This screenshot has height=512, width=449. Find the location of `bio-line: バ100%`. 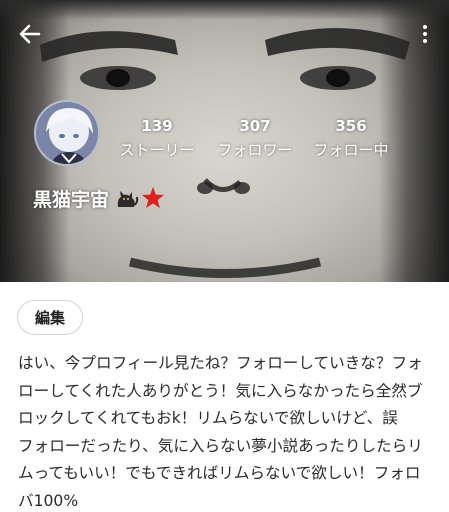

bio-line: バ100% is located at coordinates (48, 500).